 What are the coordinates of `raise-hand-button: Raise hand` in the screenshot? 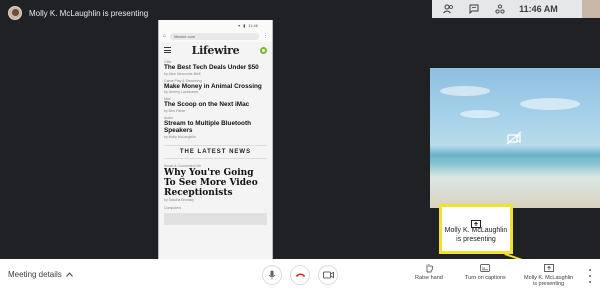 It's located at (429, 272).